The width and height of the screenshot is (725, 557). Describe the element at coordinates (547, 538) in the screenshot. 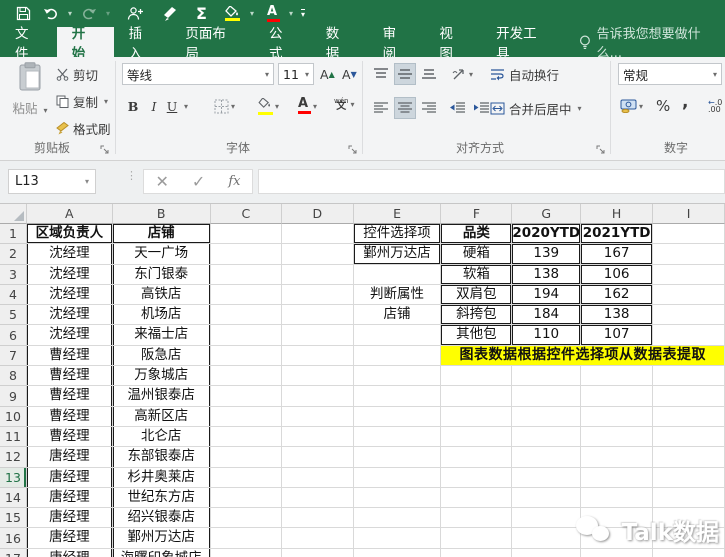

I see `cell-G16` at that location.